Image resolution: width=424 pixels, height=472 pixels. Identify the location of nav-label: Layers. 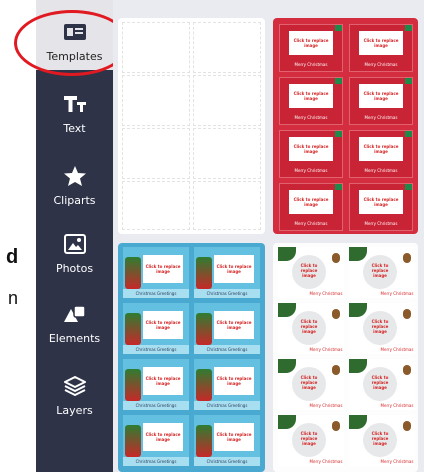
(74, 410).